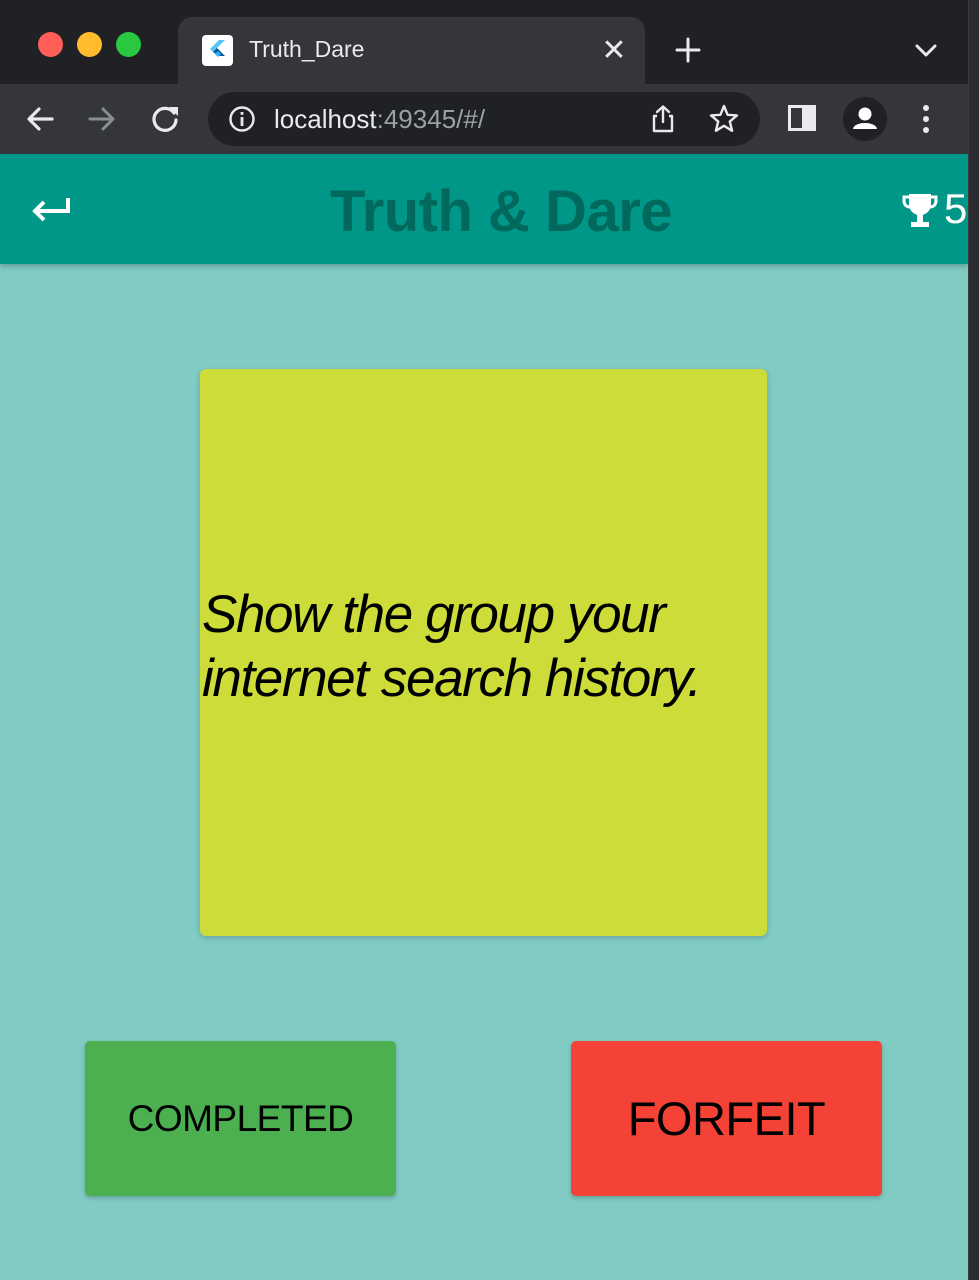  I want to click on chevron-down-icon, so click(926, 50).